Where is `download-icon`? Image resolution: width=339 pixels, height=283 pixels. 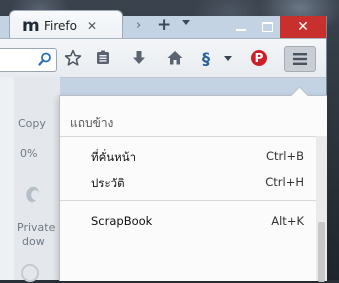 download-icon is located at coordinates (139, 58).